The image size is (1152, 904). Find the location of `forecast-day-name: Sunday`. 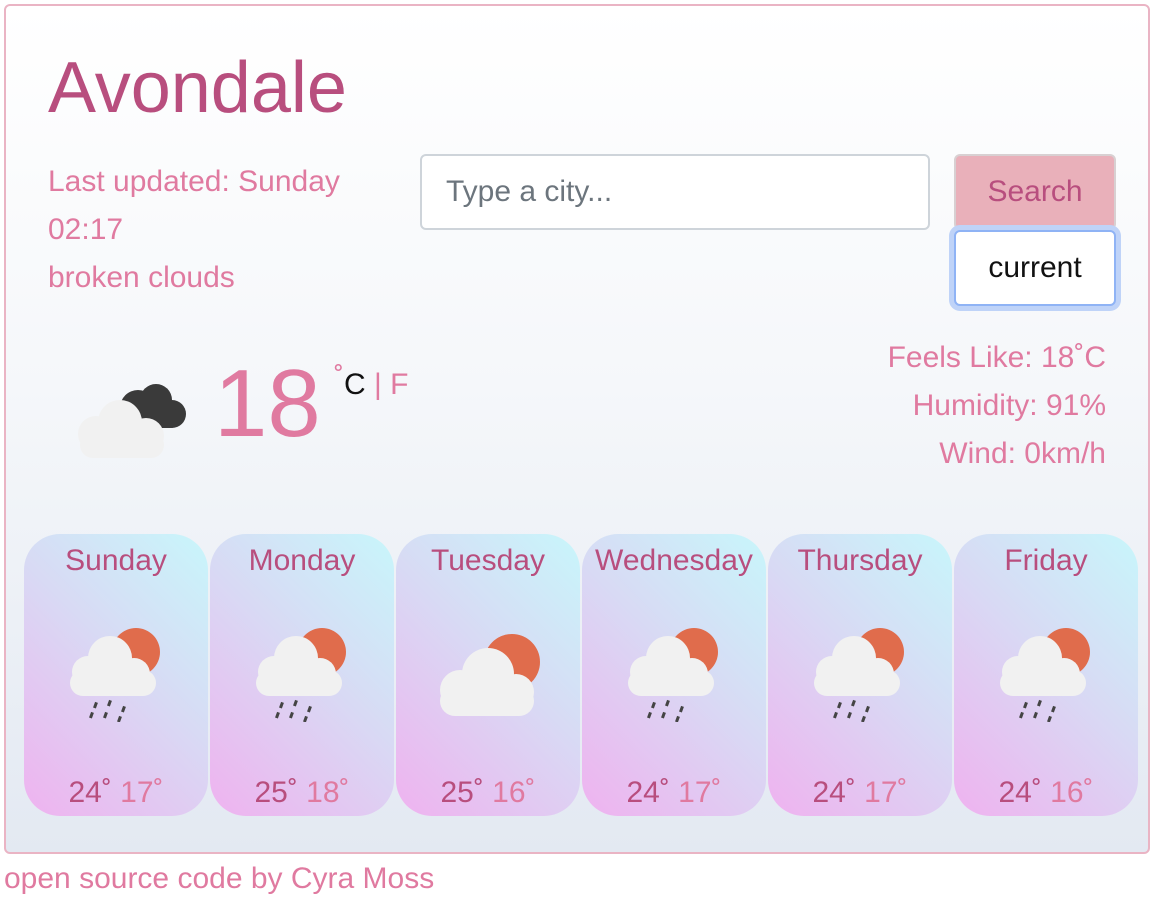

forecast-day-name: Sunday is located at coordinates (116, 560).